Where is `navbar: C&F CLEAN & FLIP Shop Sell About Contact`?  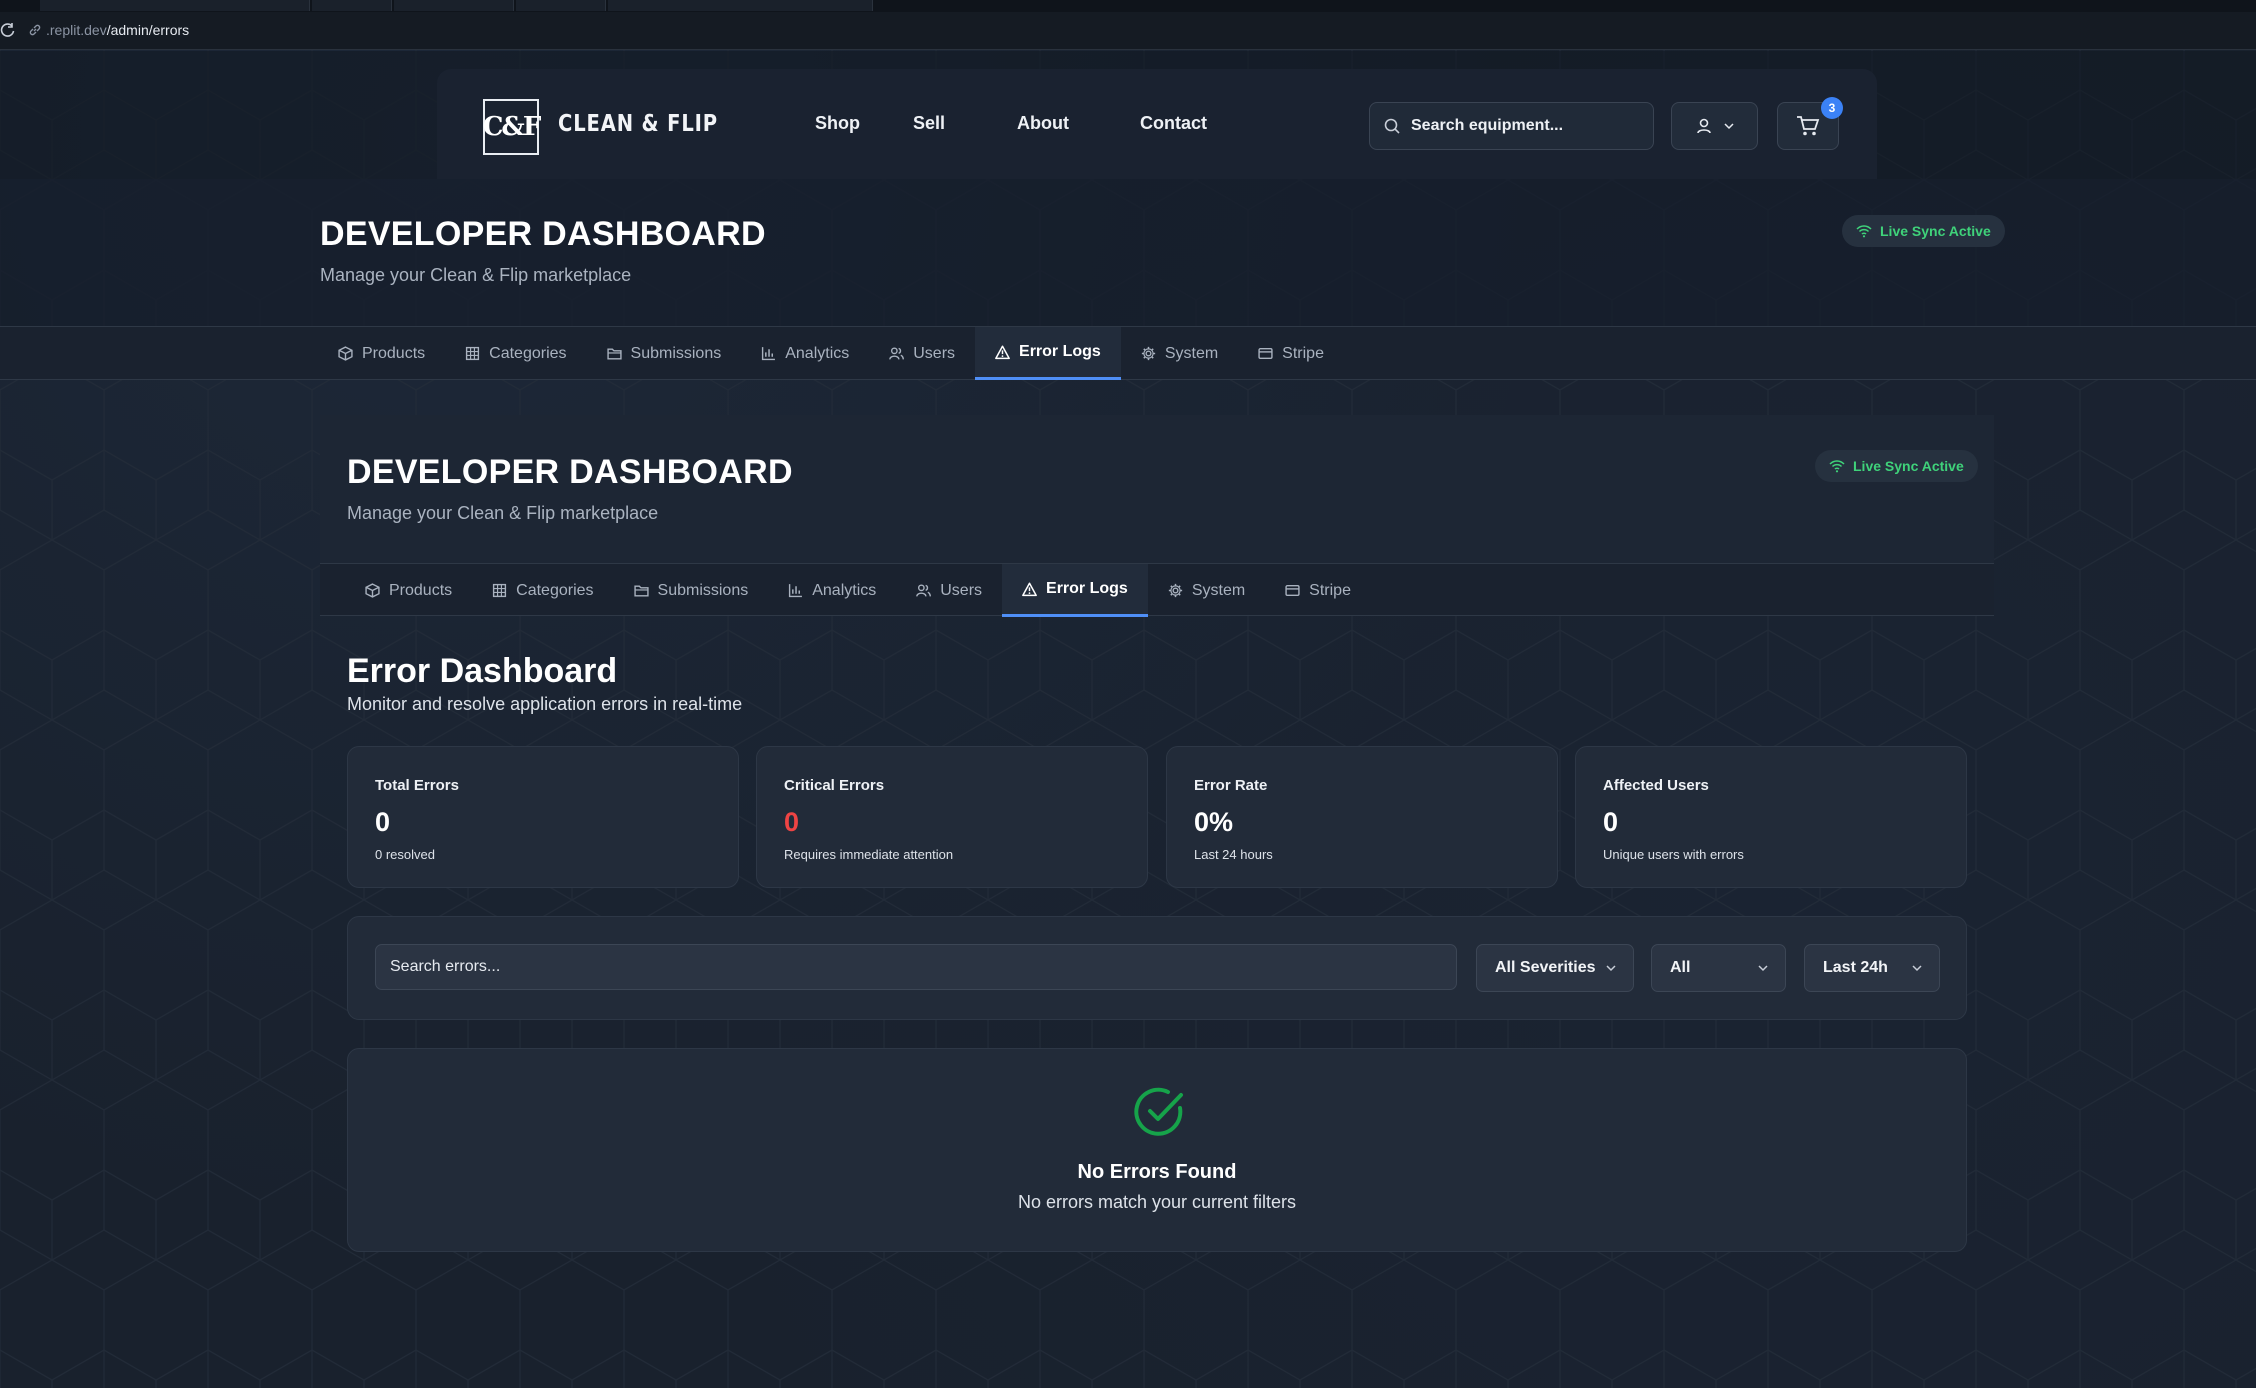
navbar: C&F CLEAN & FLIP Shop Sell About Contact is located at coordinates (1157, 124).